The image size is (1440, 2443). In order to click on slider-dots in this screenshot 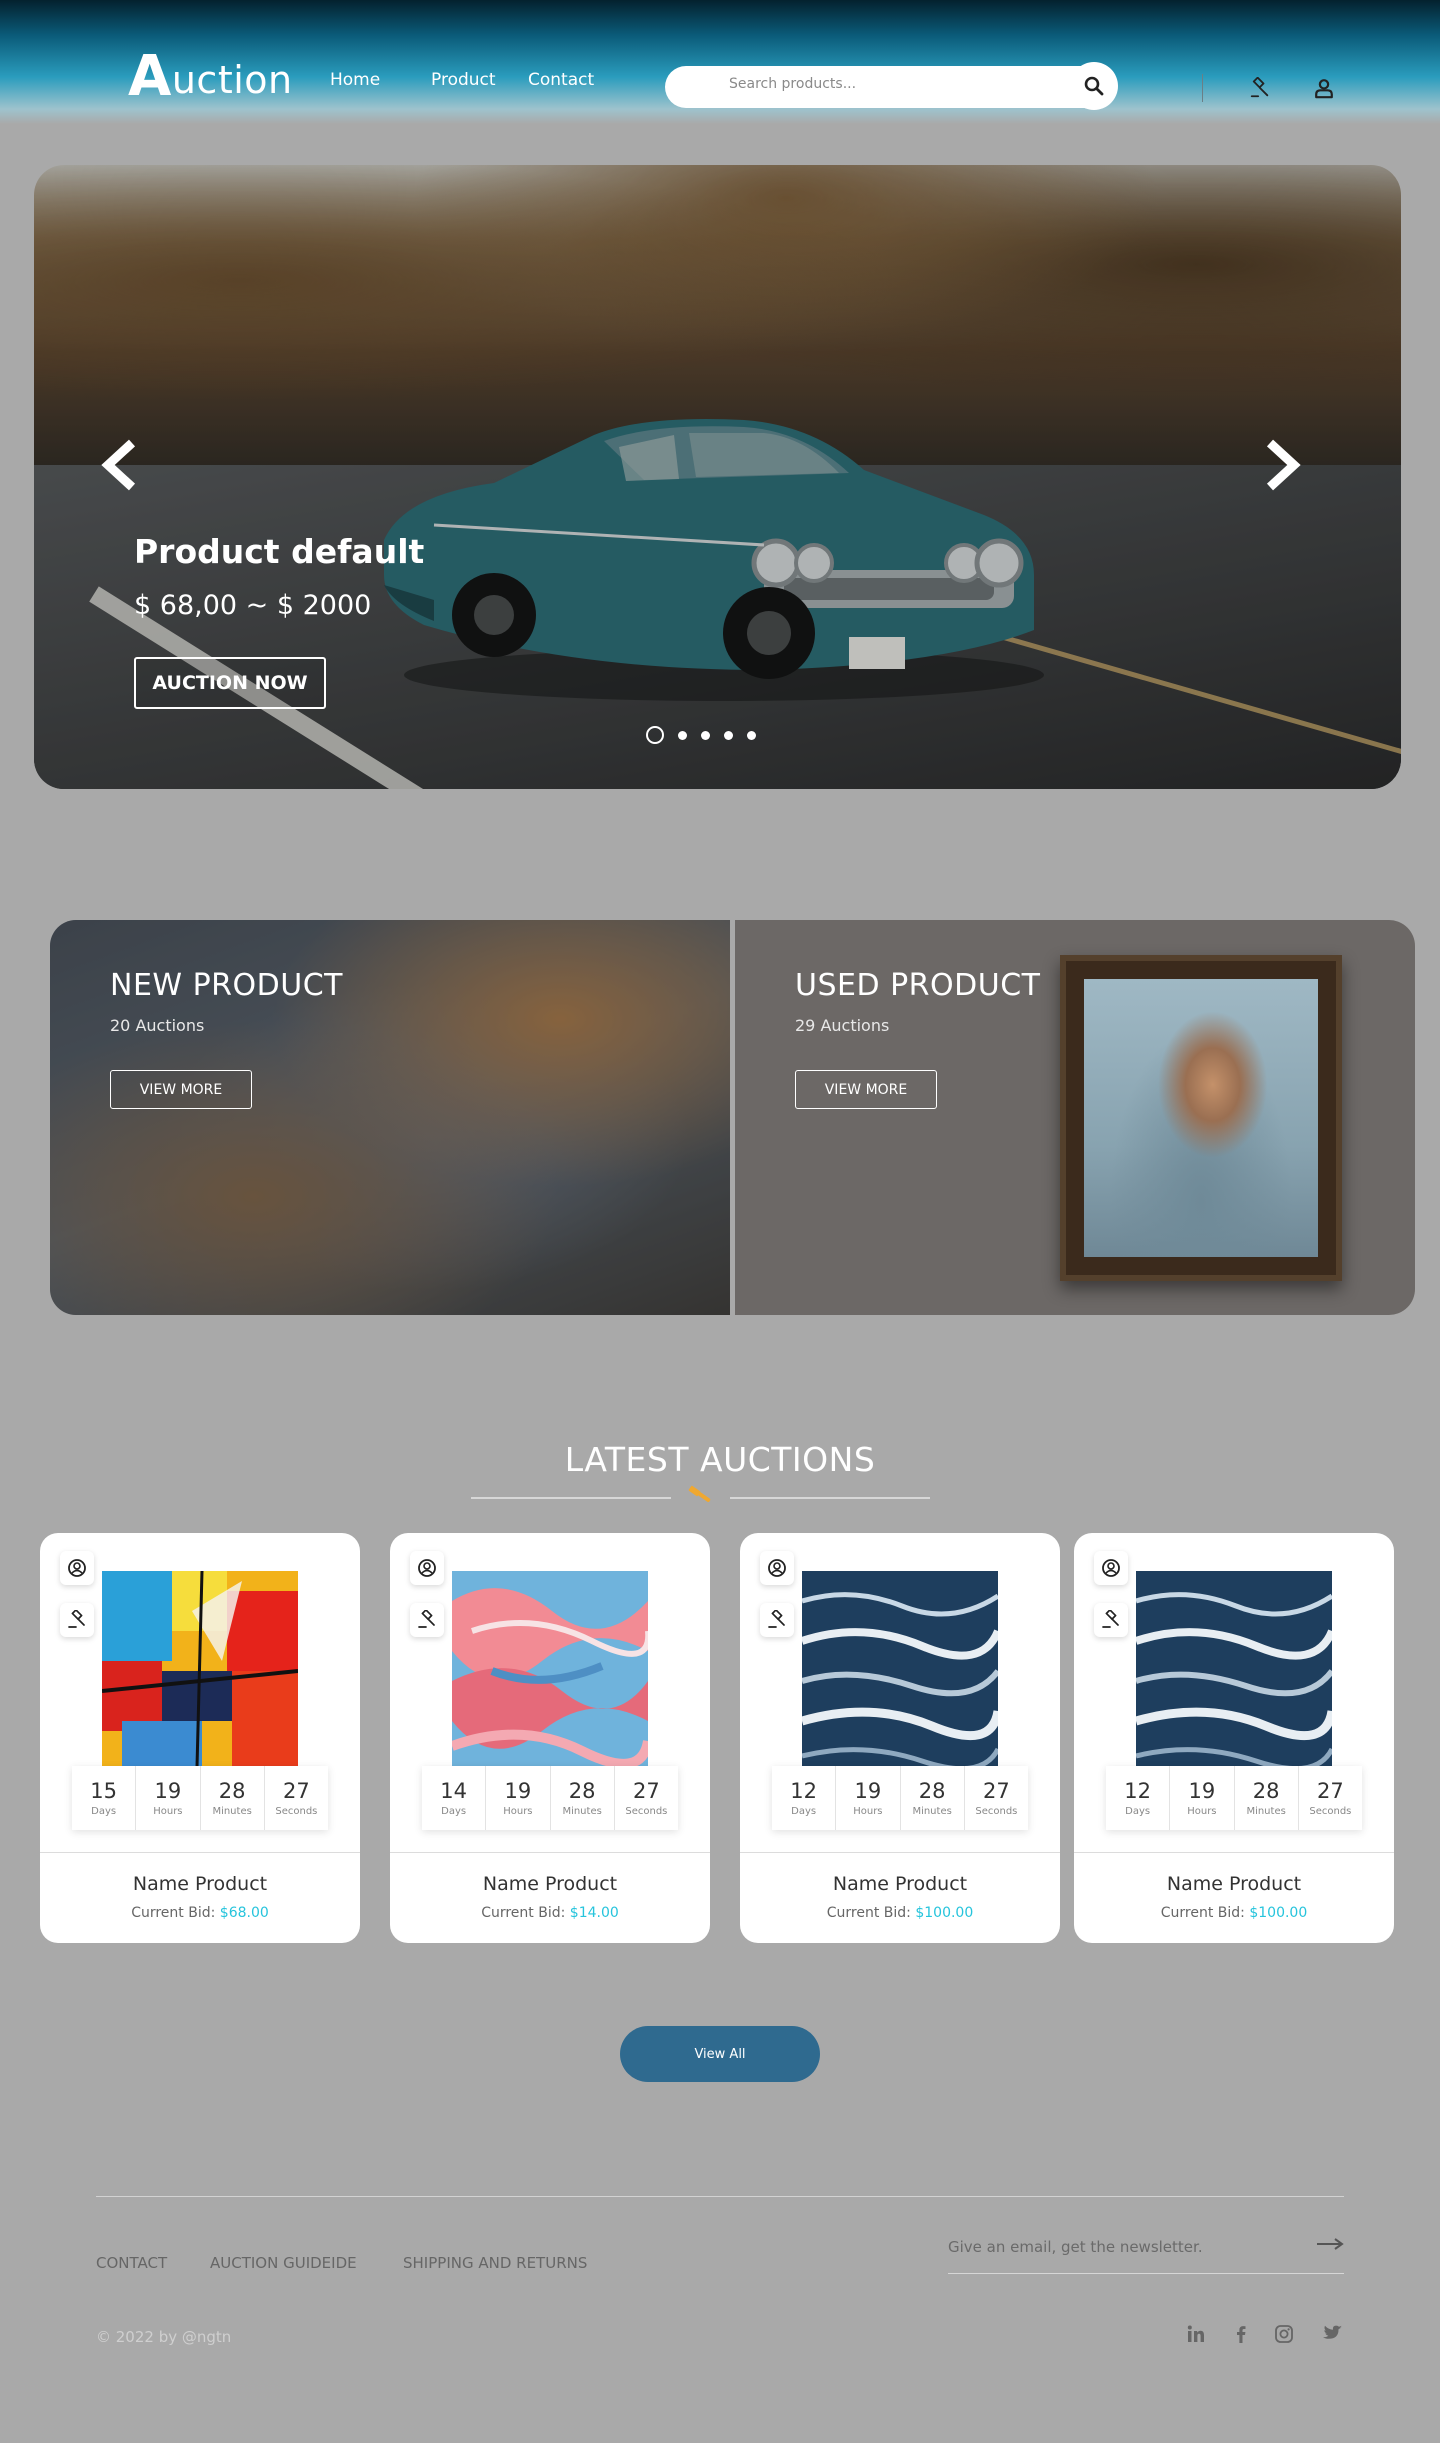, I will do `click(701, 735)`.